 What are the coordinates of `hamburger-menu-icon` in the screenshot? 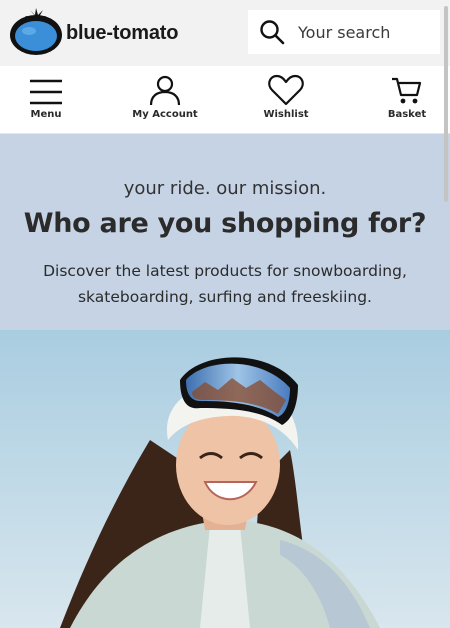 It's located at (46, 87).